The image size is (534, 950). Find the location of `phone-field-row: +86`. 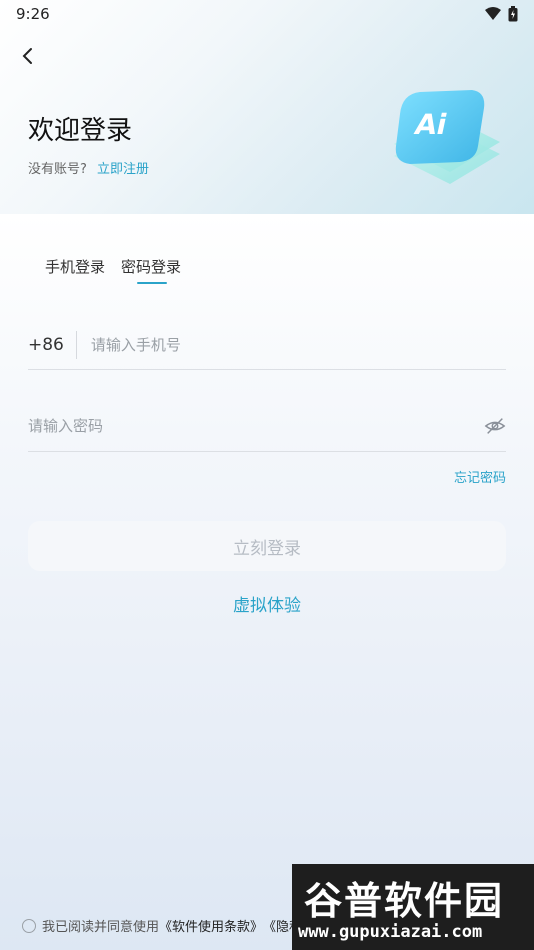

phone-field-row: +86 is located at coordinates (267, 345).